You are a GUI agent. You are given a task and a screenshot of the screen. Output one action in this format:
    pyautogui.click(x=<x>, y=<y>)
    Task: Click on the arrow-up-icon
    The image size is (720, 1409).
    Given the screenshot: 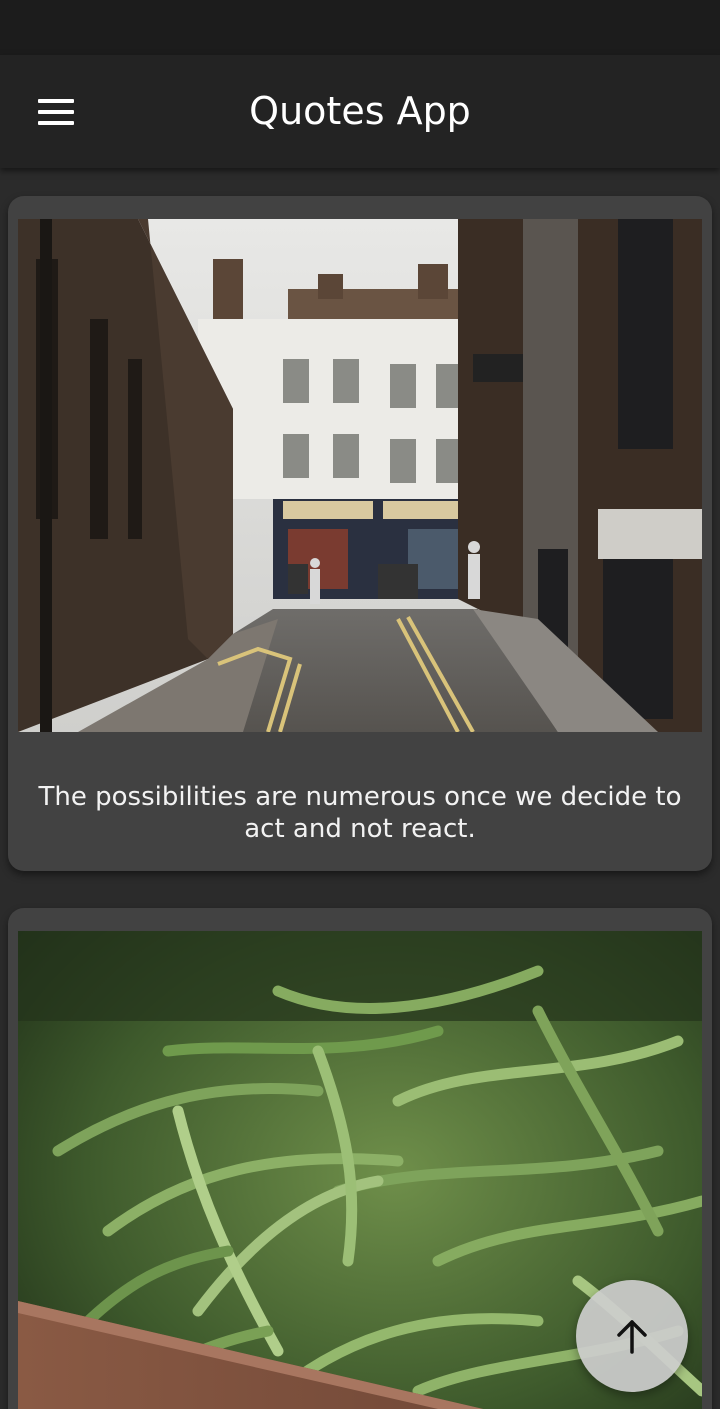 What is the action you would take?
    pyautogui.click(x=632, y=1337)
    